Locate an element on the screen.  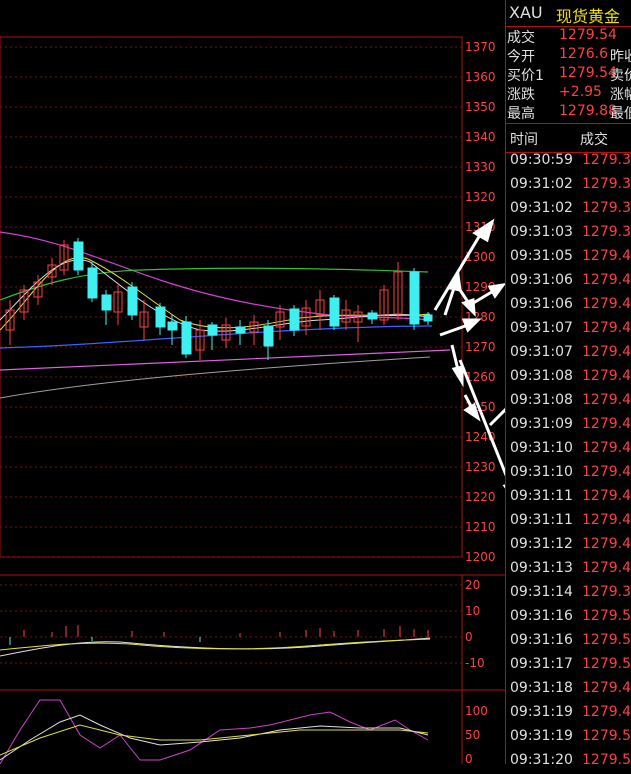
macd-axis: 20 10 0 -10 is located at coordinates (475, 624).